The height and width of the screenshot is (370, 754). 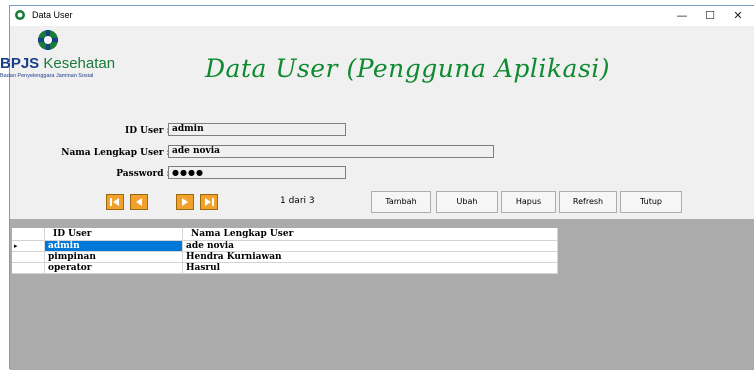 What do you see at coordinates (257, 129) in the screenshot?
I see `id-user-field: admin` at bounding box center [257, 129].